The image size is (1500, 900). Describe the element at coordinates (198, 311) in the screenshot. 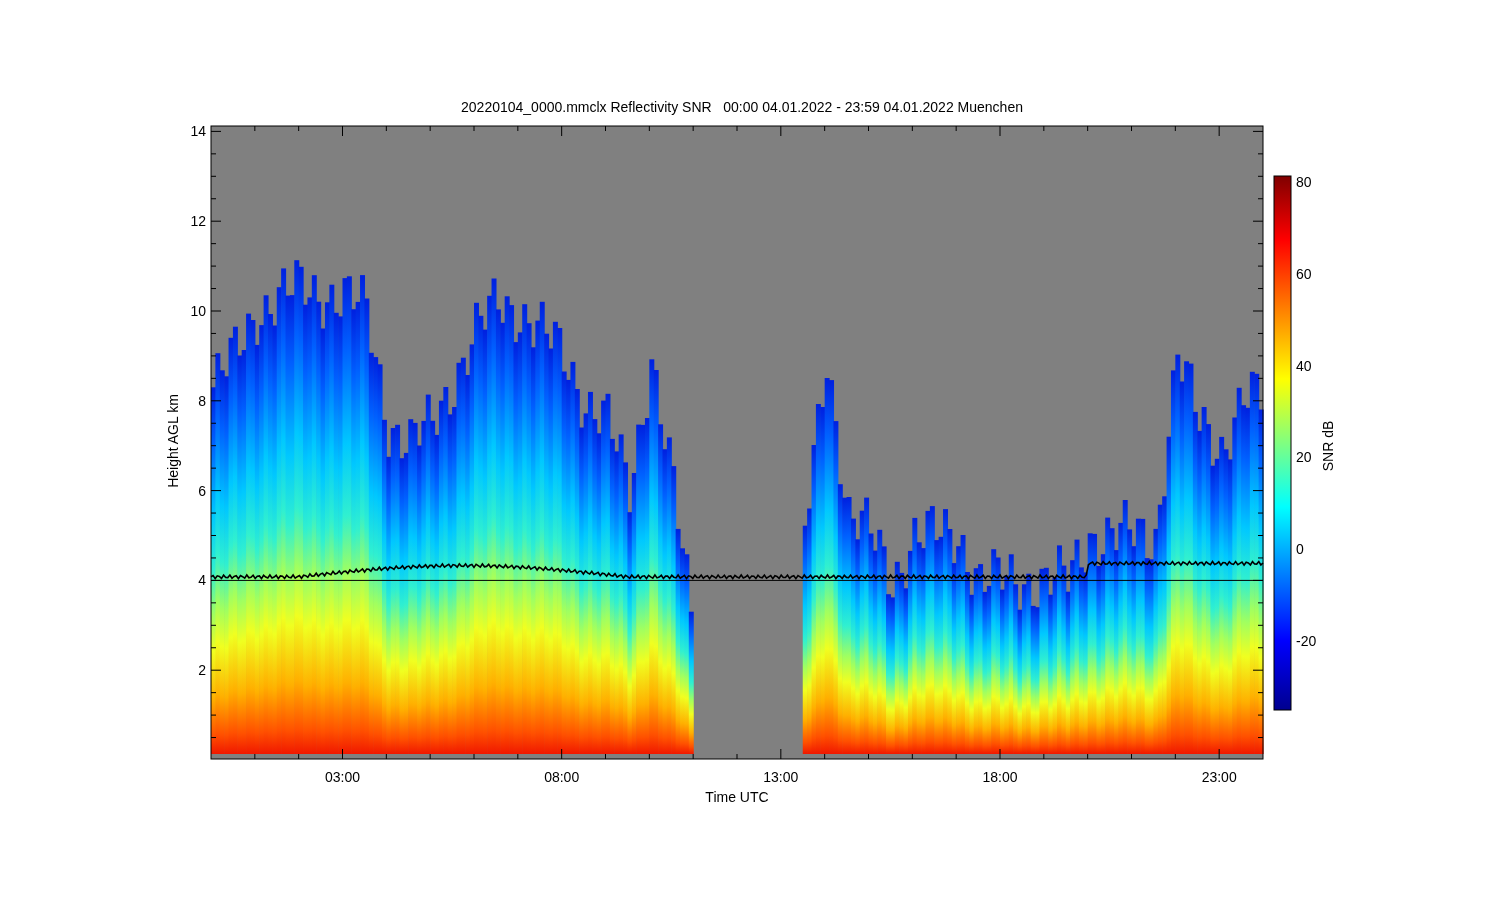

I see `y-tick-label: 10` at that location.